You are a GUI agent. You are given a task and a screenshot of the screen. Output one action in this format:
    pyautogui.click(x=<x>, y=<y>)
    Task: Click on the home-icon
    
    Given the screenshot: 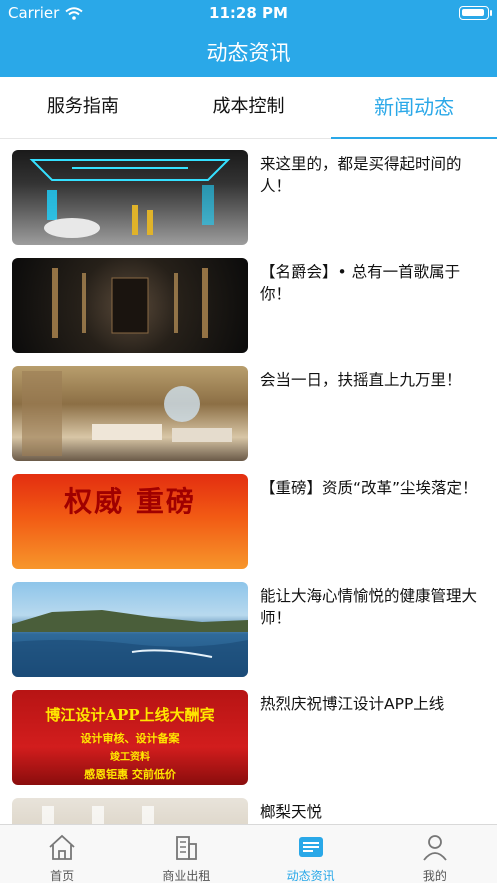 What is the action you would take?
    pyautogui.click(x=62, y=847)
    